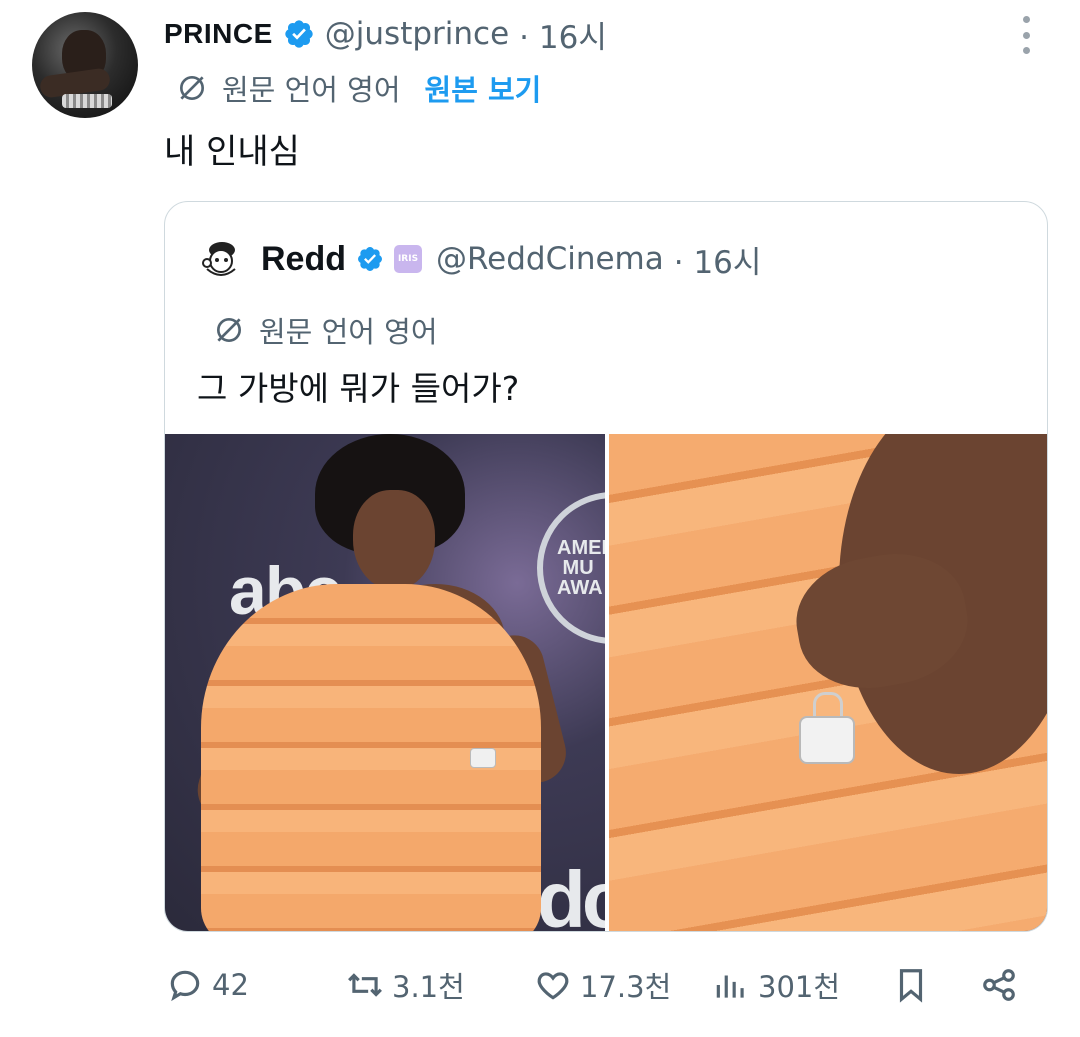 The height and width of the screenshot is (1037, 1080). I want to click on retweet-icon, so click(365, 985).